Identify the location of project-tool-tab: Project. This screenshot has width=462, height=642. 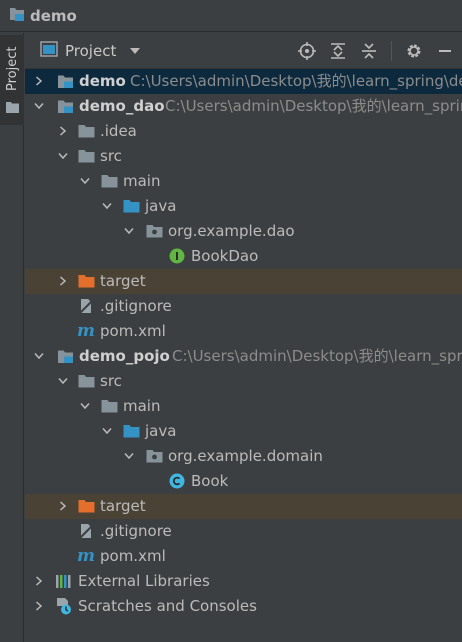
(12, 80).